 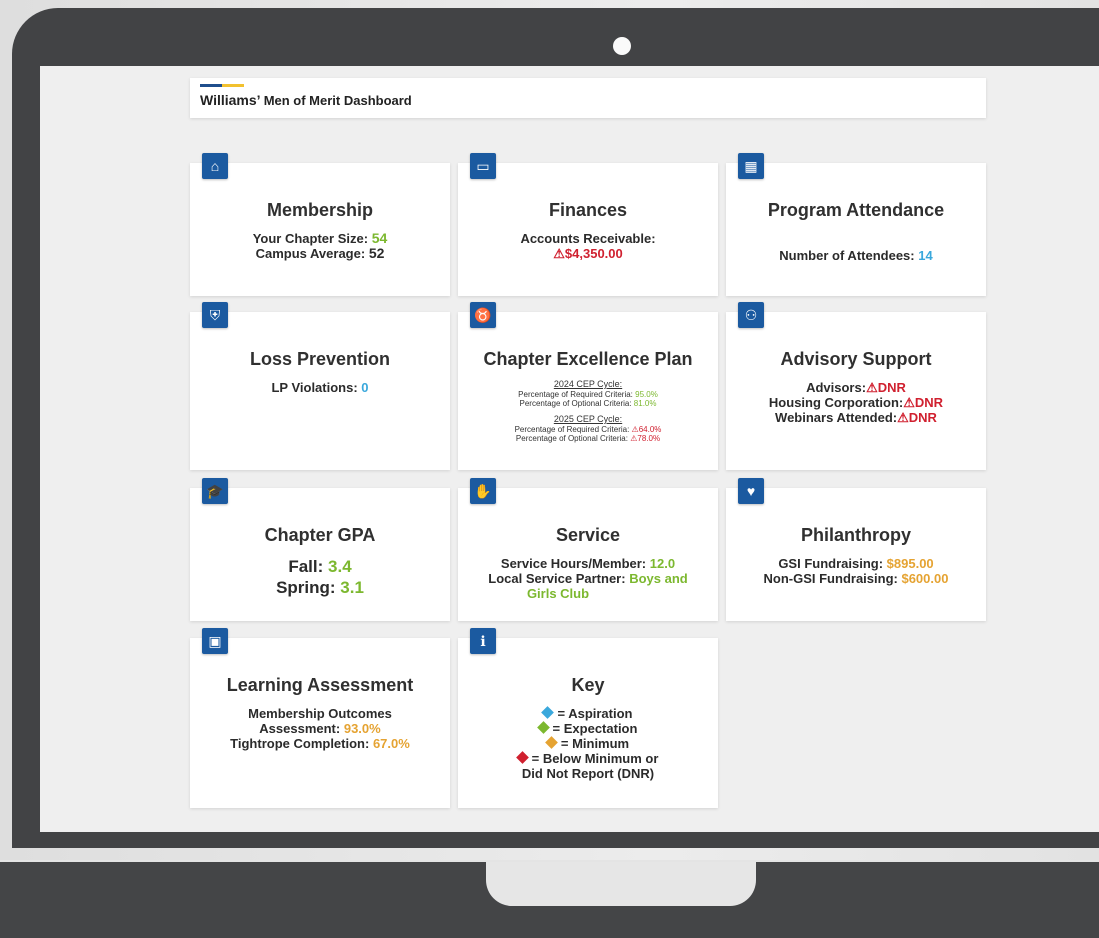 I want to click on card-body: Number of Attendees: 14, so click(x=856, y=255).